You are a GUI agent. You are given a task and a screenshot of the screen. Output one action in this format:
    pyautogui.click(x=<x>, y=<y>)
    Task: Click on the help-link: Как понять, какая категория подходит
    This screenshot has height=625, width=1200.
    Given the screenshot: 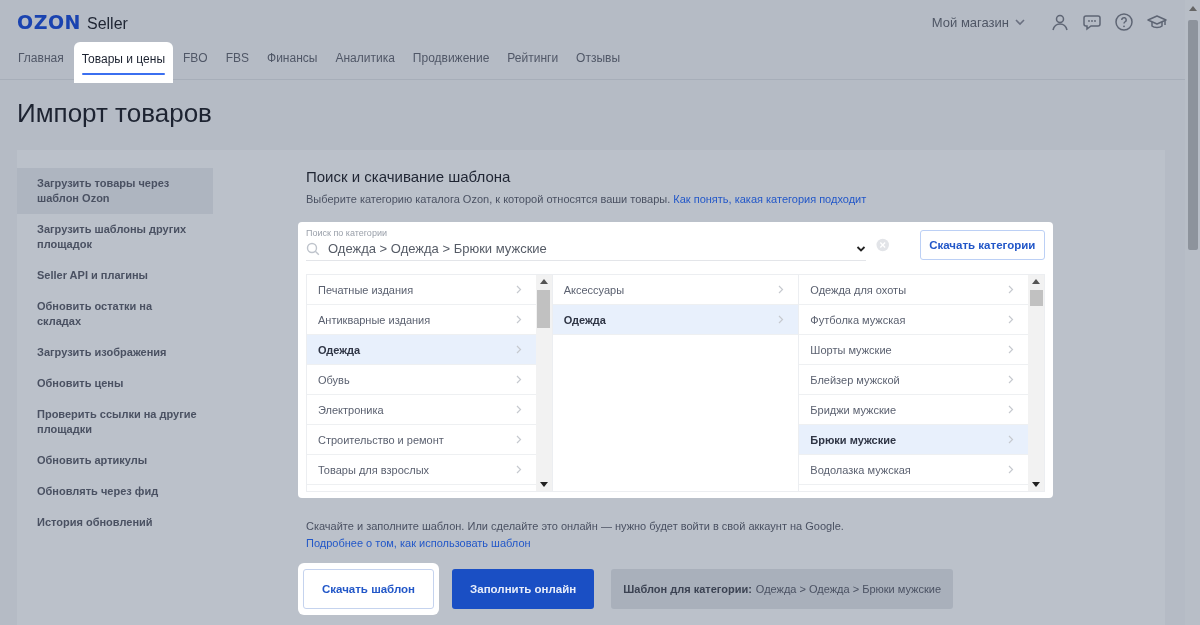 What is the action you would take?
    pyautogui.click(x=770, y=199)
    